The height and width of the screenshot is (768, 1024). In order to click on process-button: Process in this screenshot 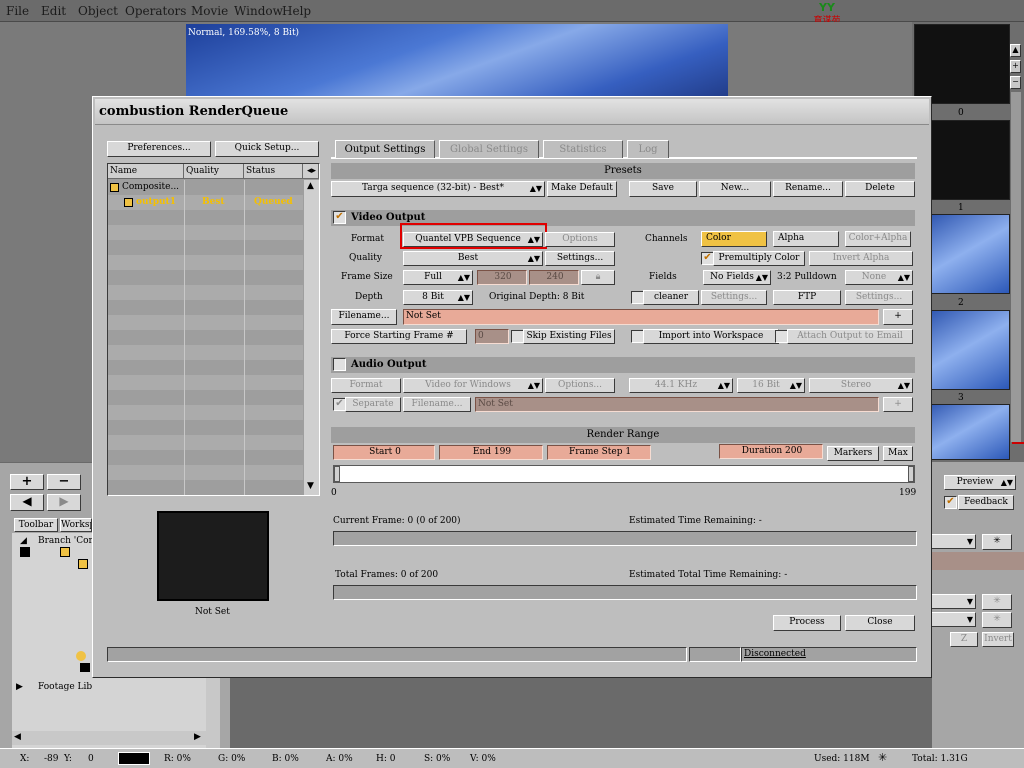, I will do `click(807, 623)`.